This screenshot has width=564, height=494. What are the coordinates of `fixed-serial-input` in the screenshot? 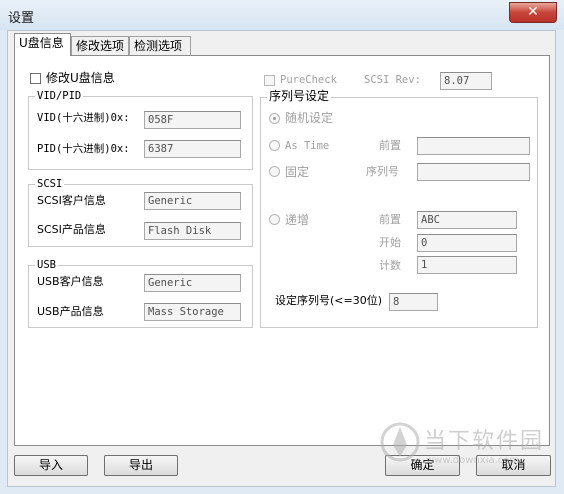 It's located at (473, 172).